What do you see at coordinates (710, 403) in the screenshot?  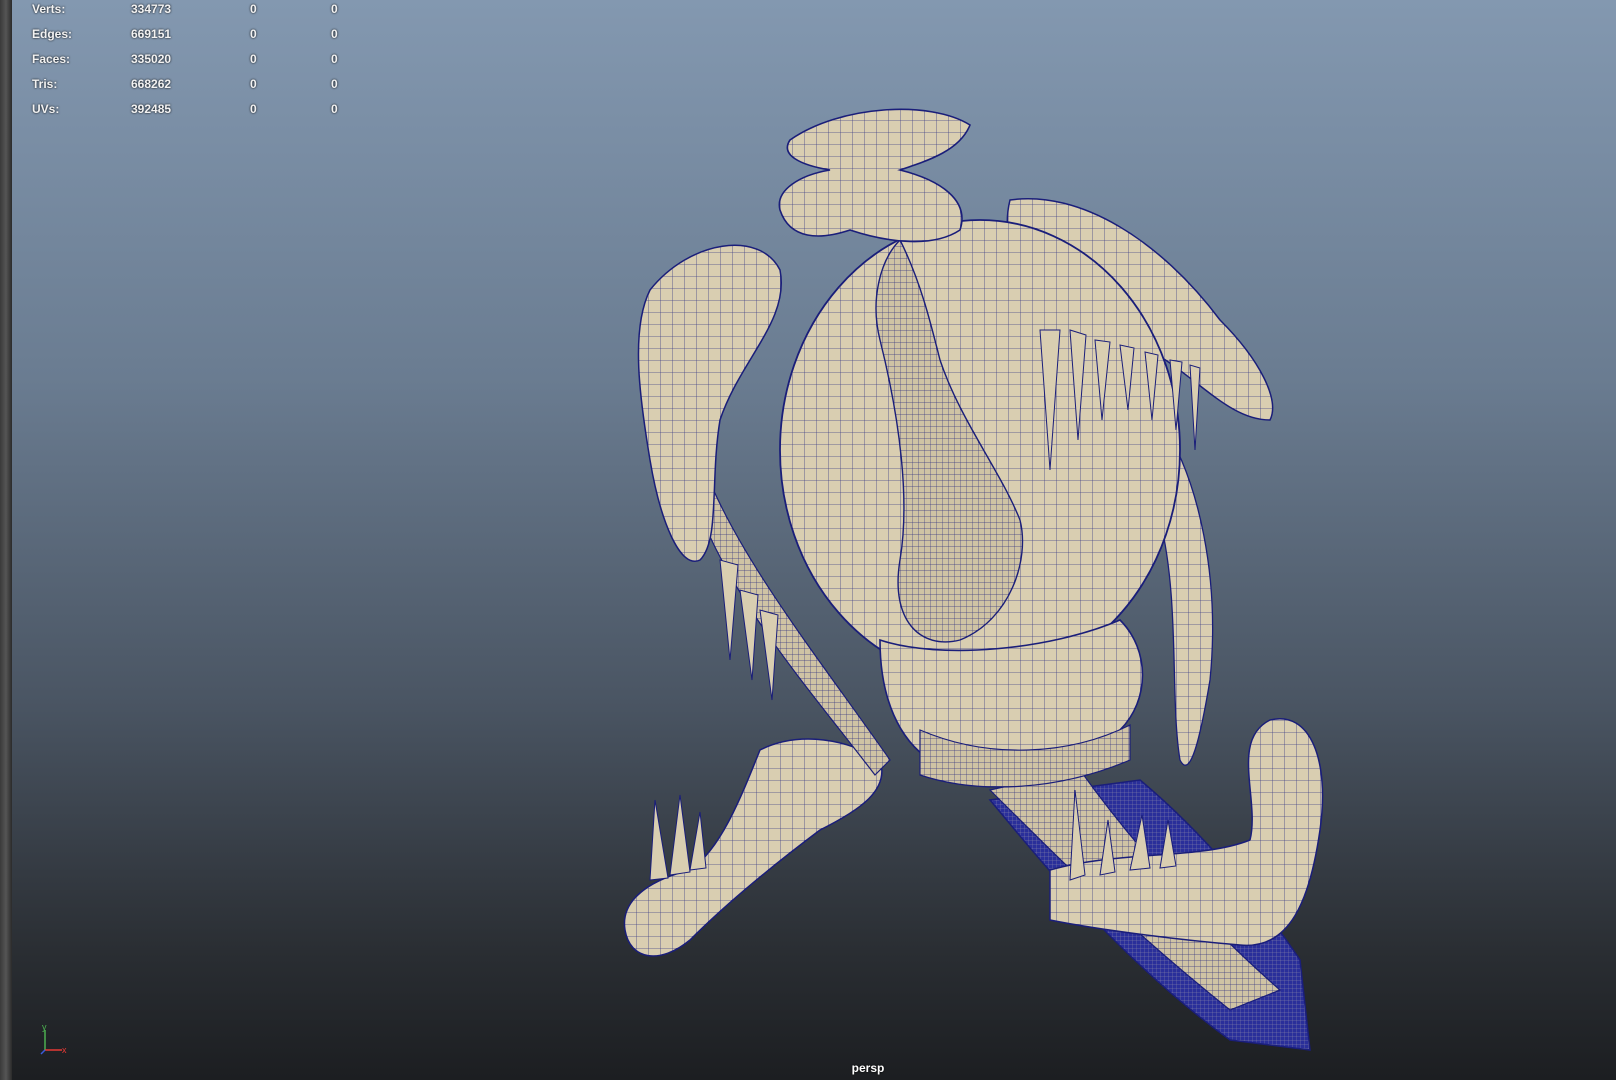 I see `upper-arm-left` at bounding box center [710, 403].